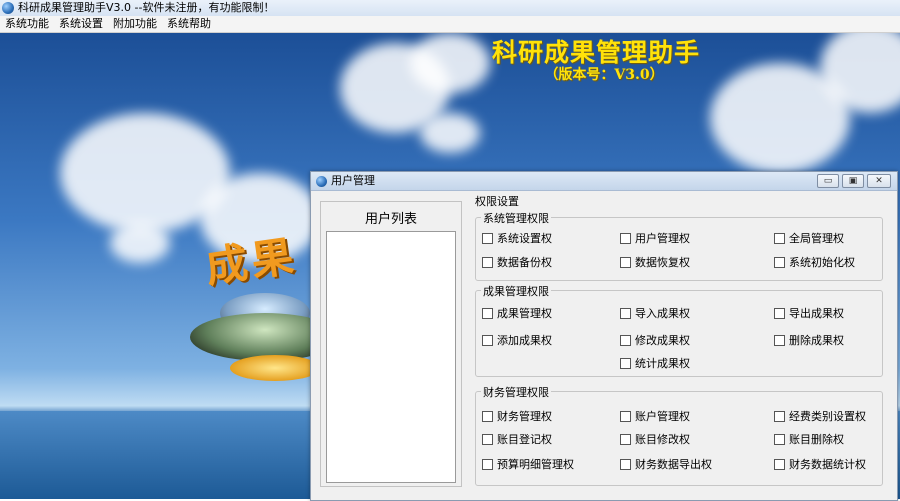 The image size is (900, 501). Describe the element at coordinates (390, 219) in the screenshot. I see `user-list-title: 用户列表` at that location.